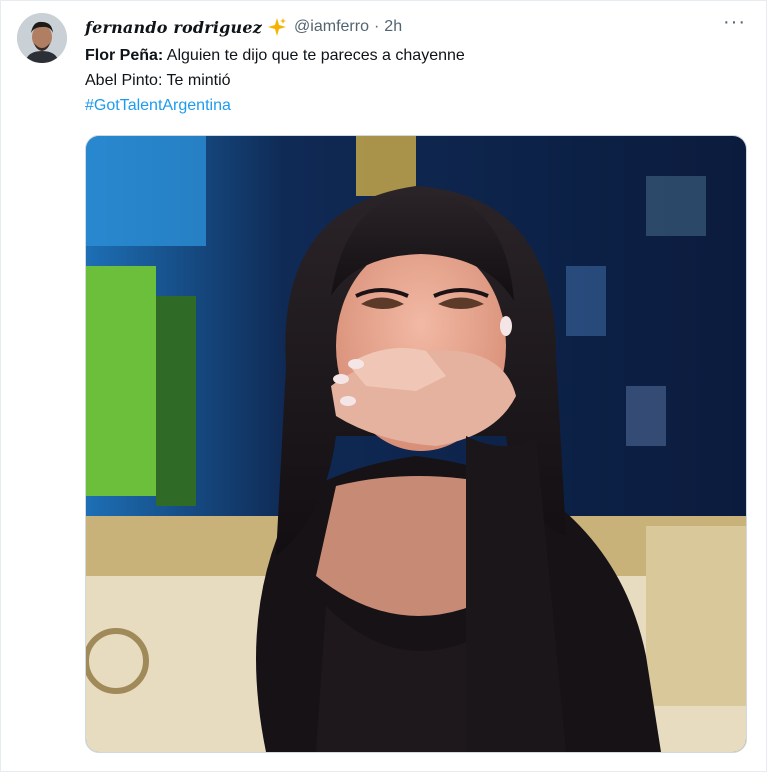 This screenshot has height=772, width=767. I want to click on avatar, so click(42, 38).